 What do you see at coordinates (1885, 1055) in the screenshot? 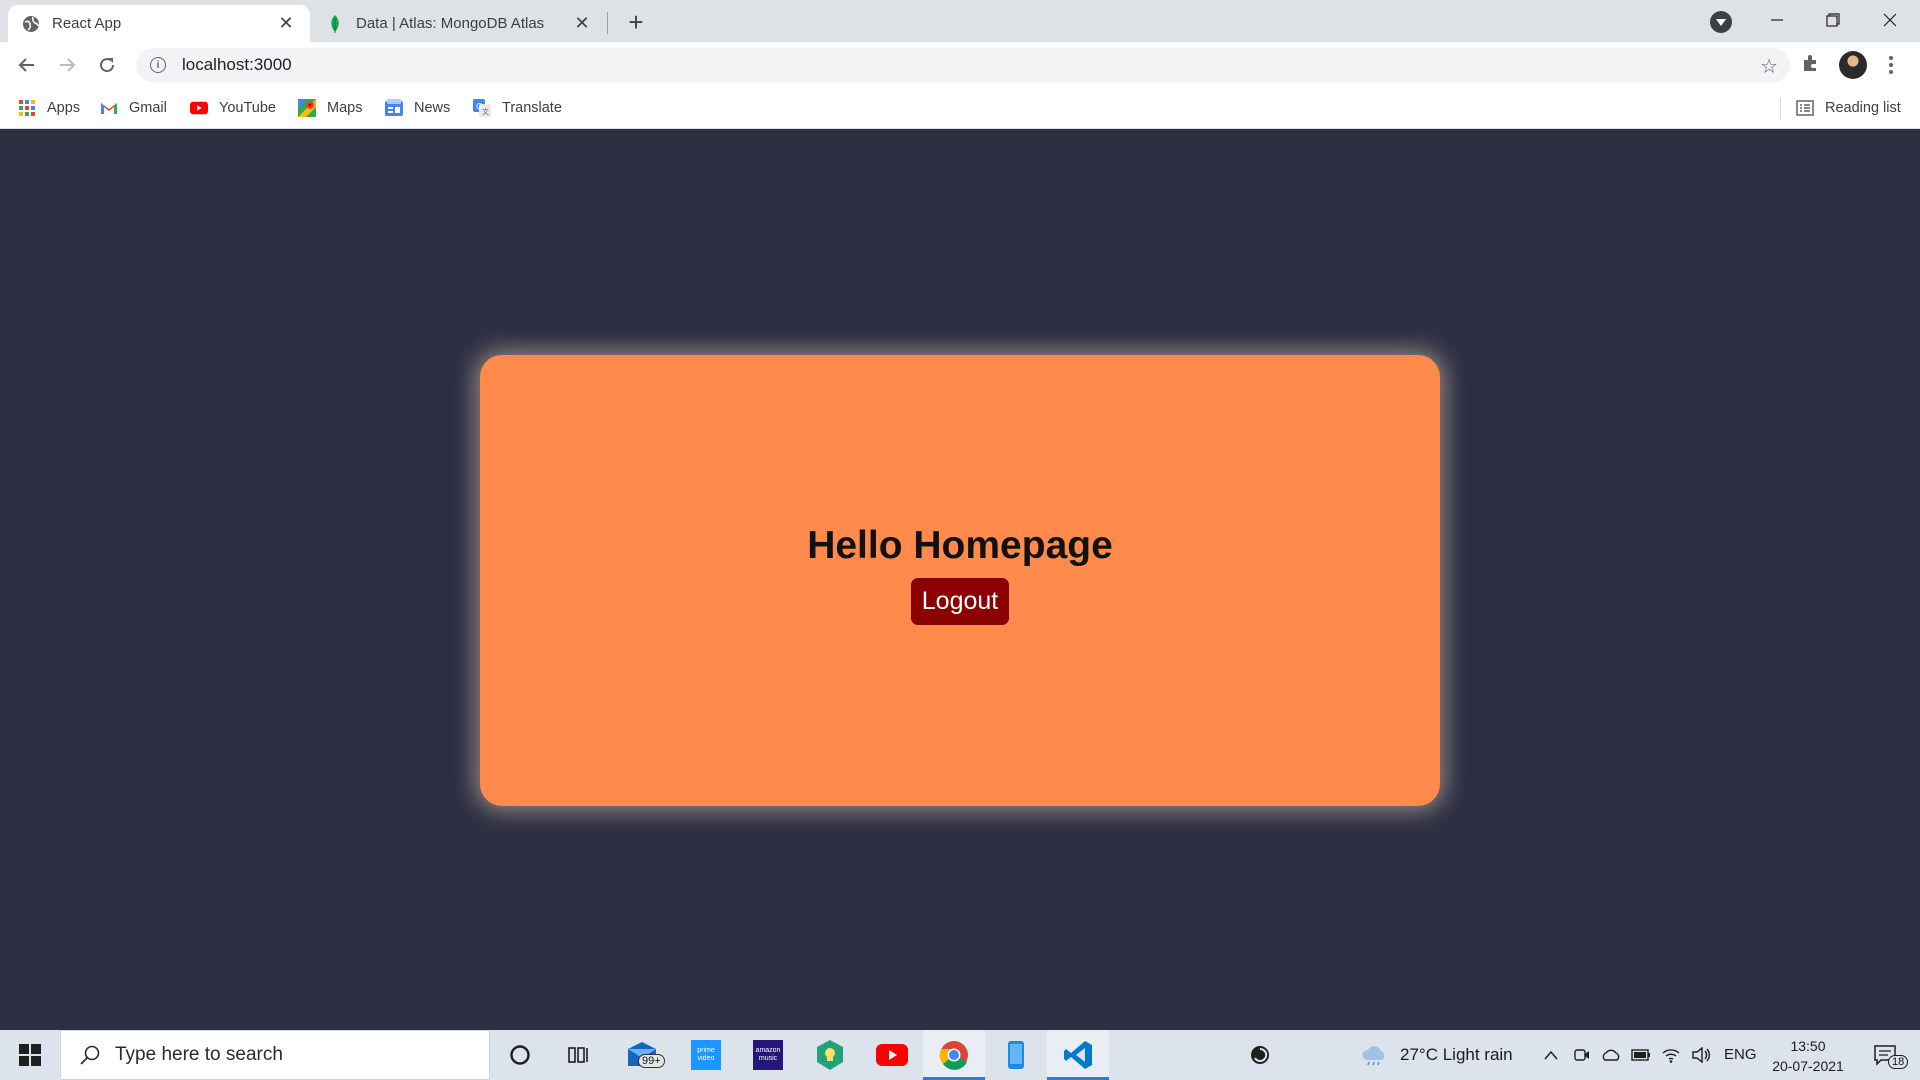
I see `notification-center-icon: 18` at bounding box center [1885, 1055].